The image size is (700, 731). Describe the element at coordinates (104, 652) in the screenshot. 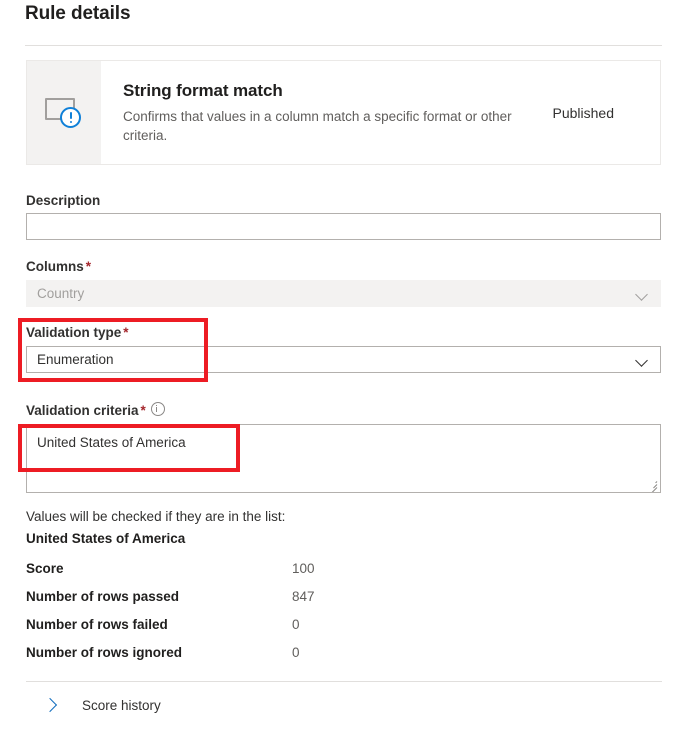

I see `stat-label-rows-ignored: Number of rows ignored` at that location.